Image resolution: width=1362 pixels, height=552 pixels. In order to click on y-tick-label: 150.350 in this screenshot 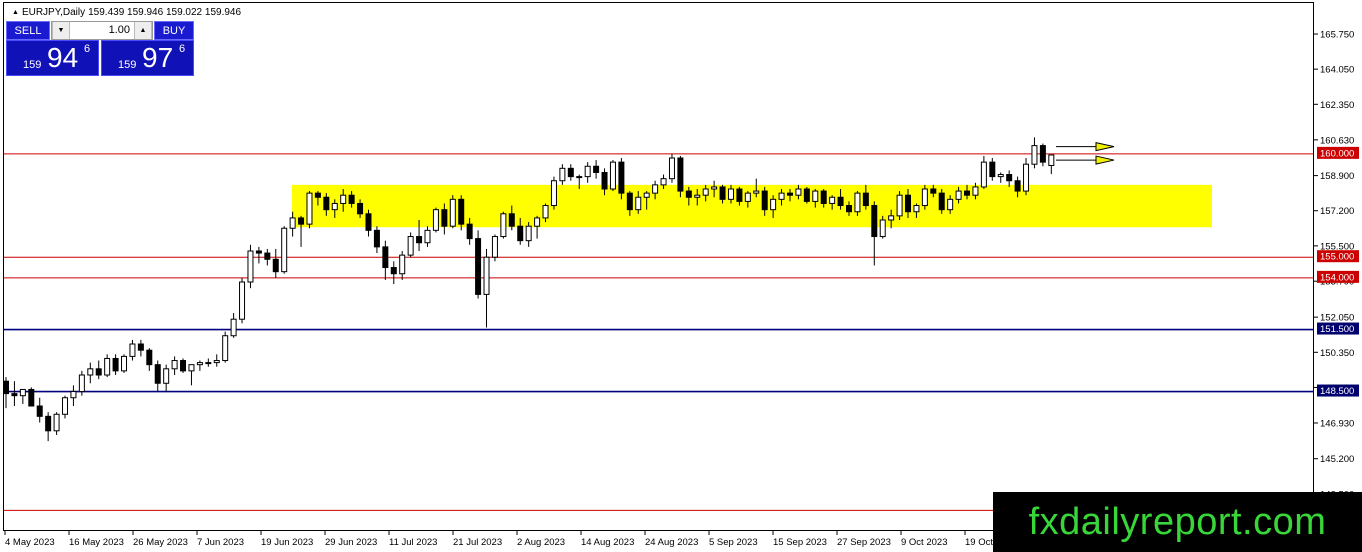, I will do `click(1337, 353)`.